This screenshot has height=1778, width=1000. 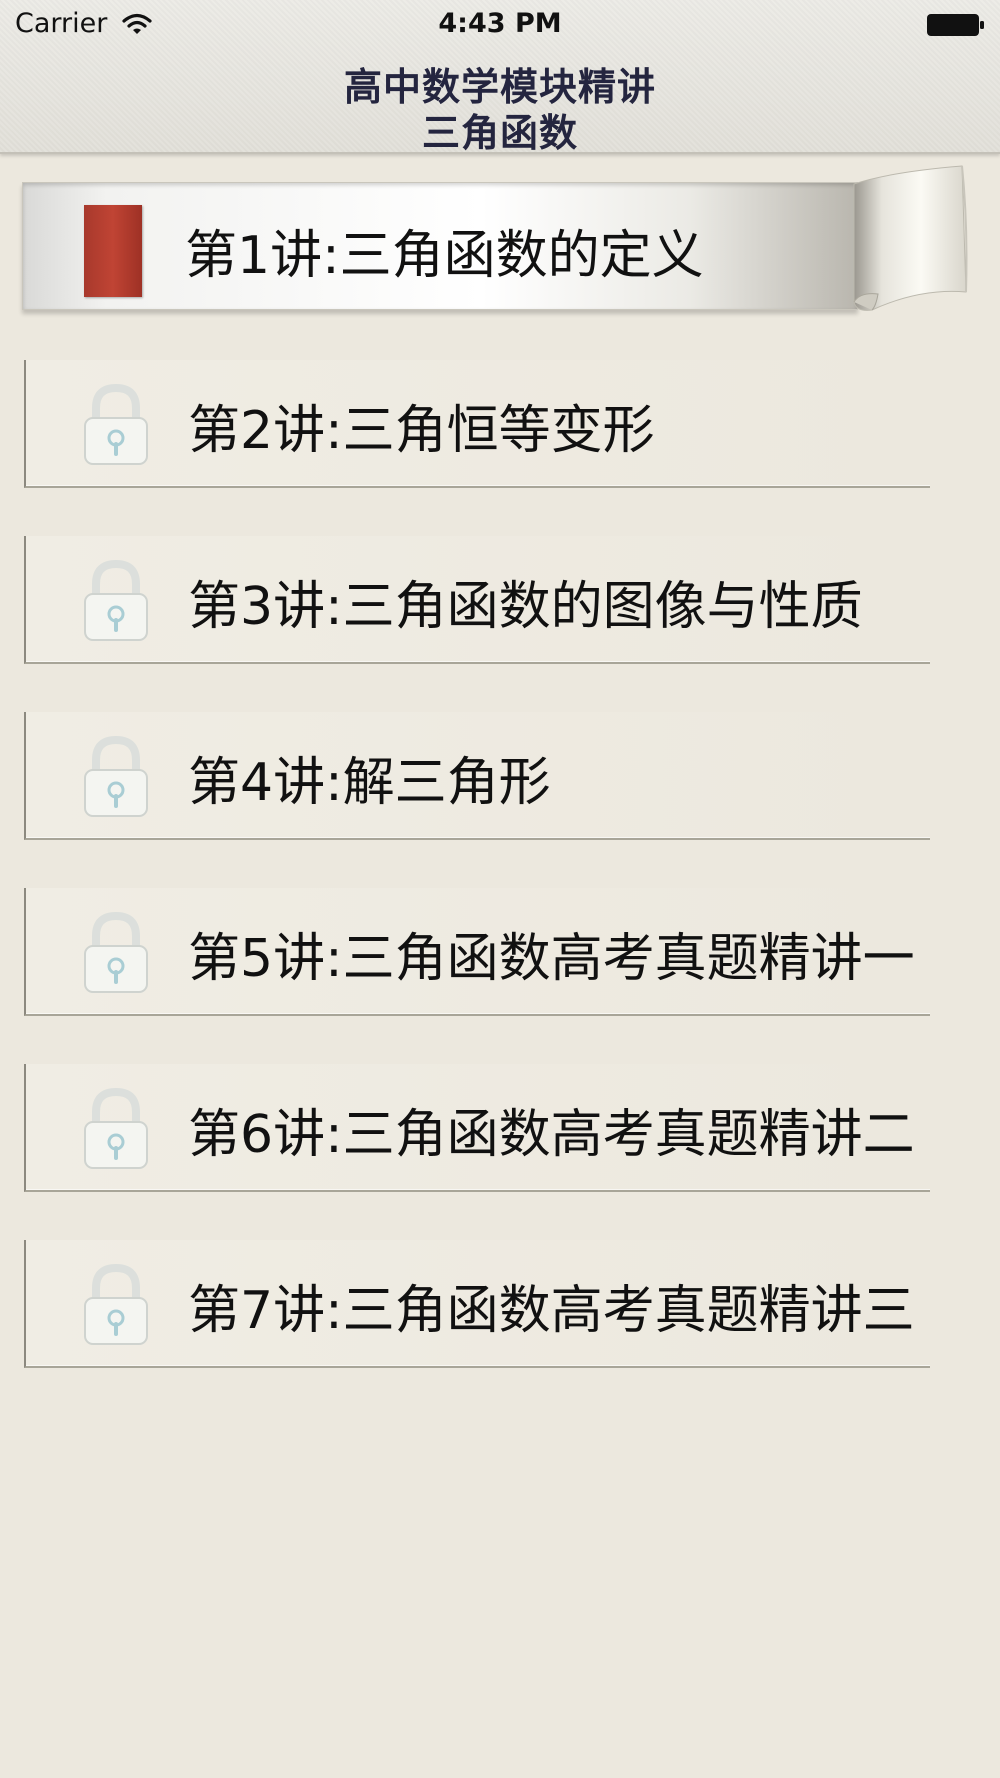 What do you see at coordinates (525, 607) in the screenshot?
I see `lesson-label: 第3讲:三角函数的图像与性质` at bounding box center [525, 607].